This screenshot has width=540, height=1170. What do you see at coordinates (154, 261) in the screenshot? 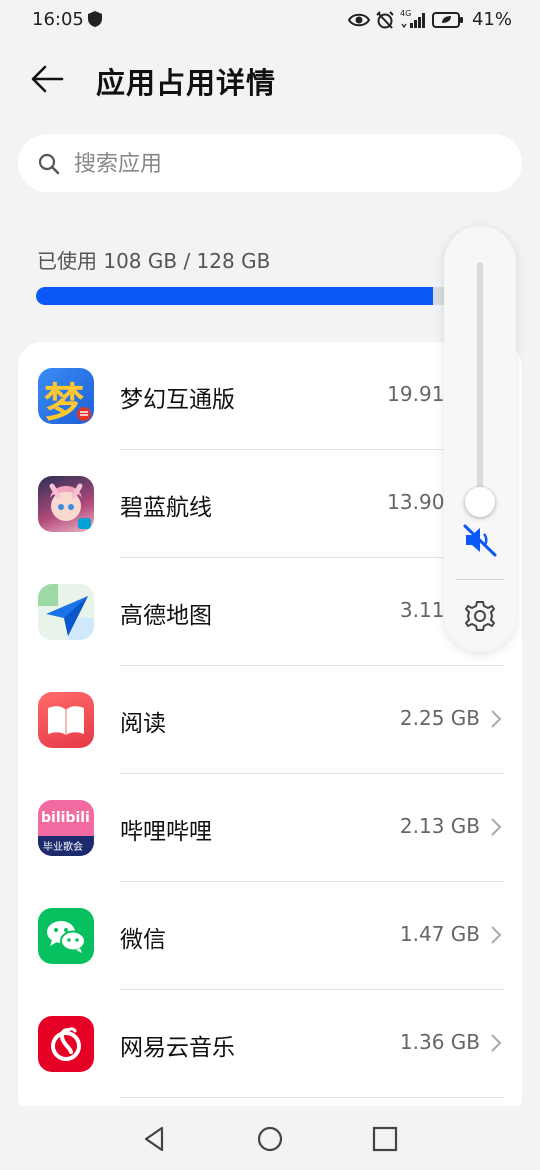
I see `storage-usage-text: 已使用 108 GB / 128 GB` at bounding box center [154, 261].